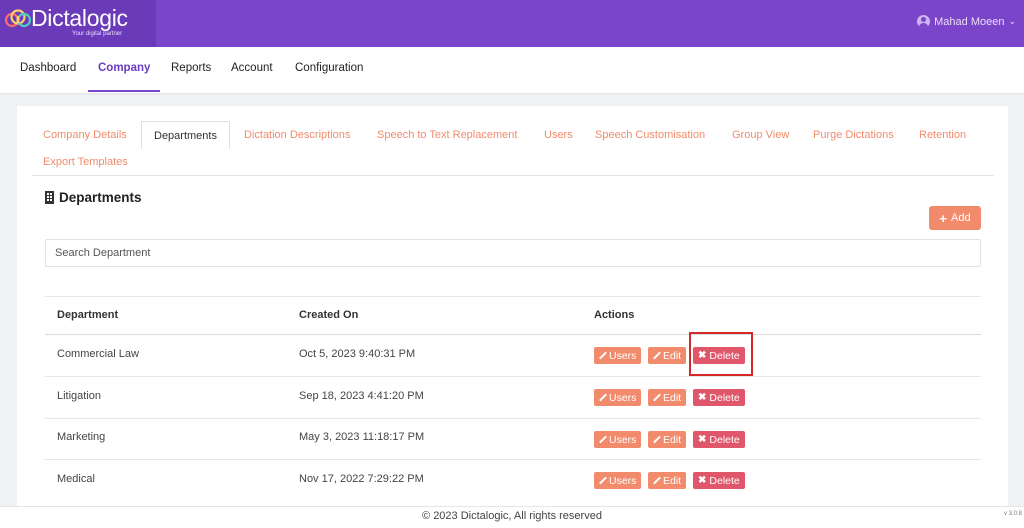 The height and width of the screenshot is (528, 1024). What do you see at coordinates (513, 253) in the screenshot?
I see `search-department-input` at bounding box center [513, 253].